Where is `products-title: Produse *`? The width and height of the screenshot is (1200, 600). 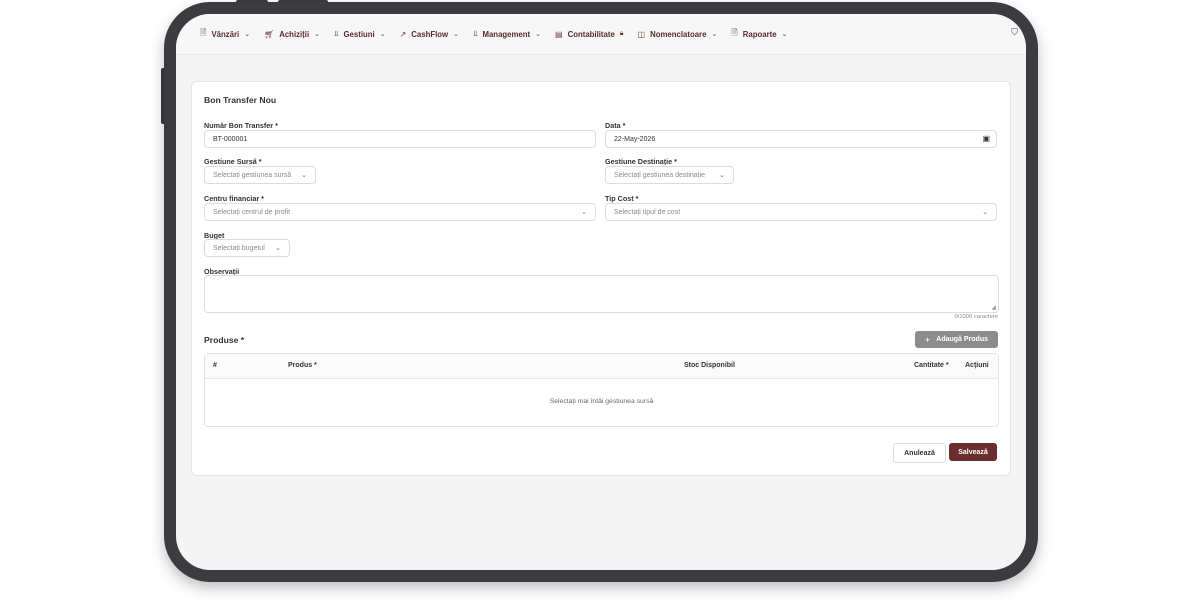 products-title: Produse * is located at coordinates (224, 340).